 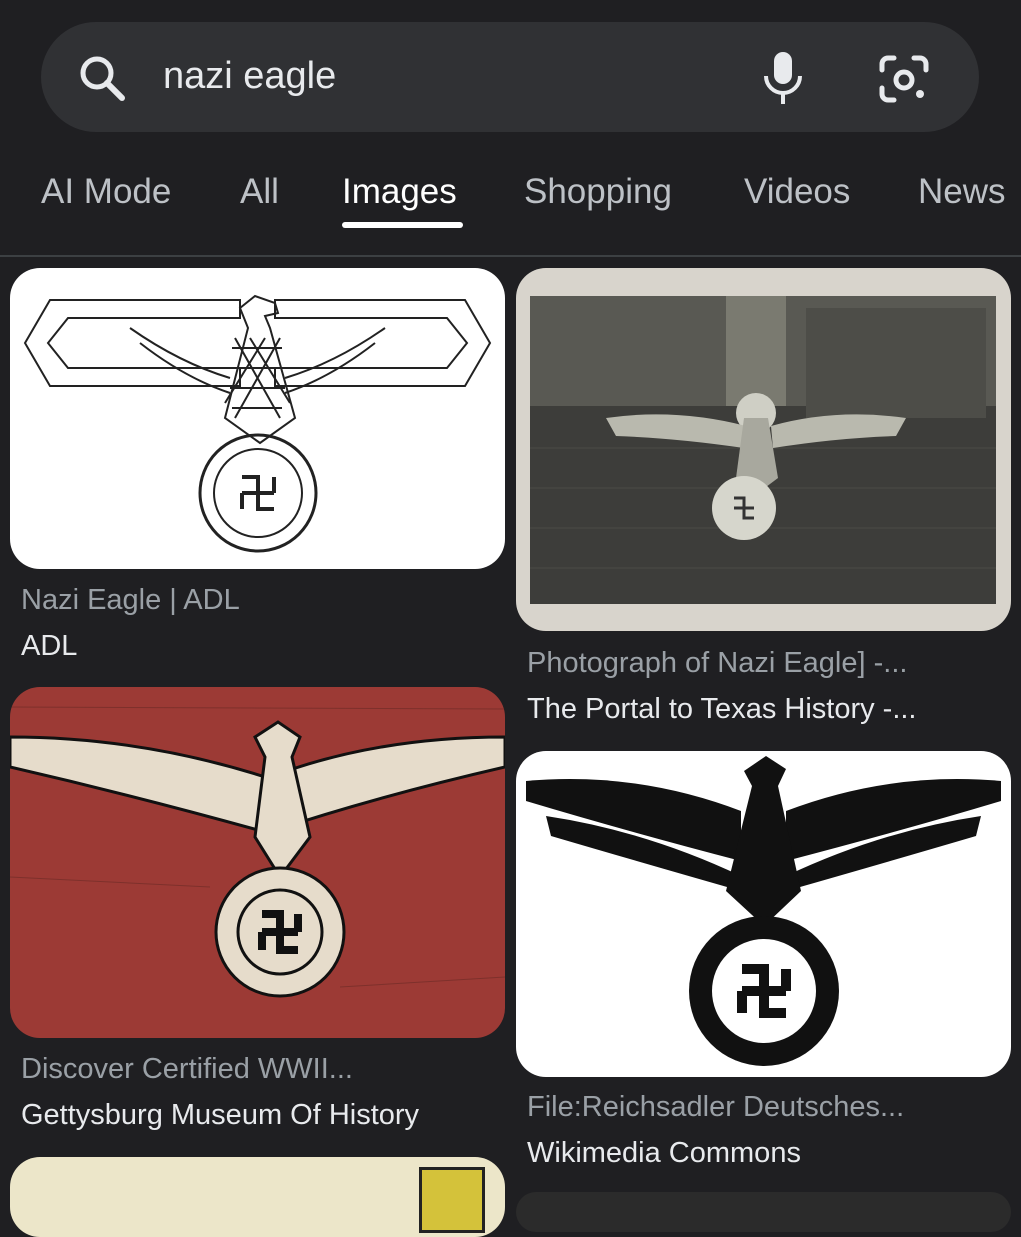 What do you see at coordinates (257, 423) in the screenshot?
I see `line-drawing-eagle-image` at bounding box center [257, 423].